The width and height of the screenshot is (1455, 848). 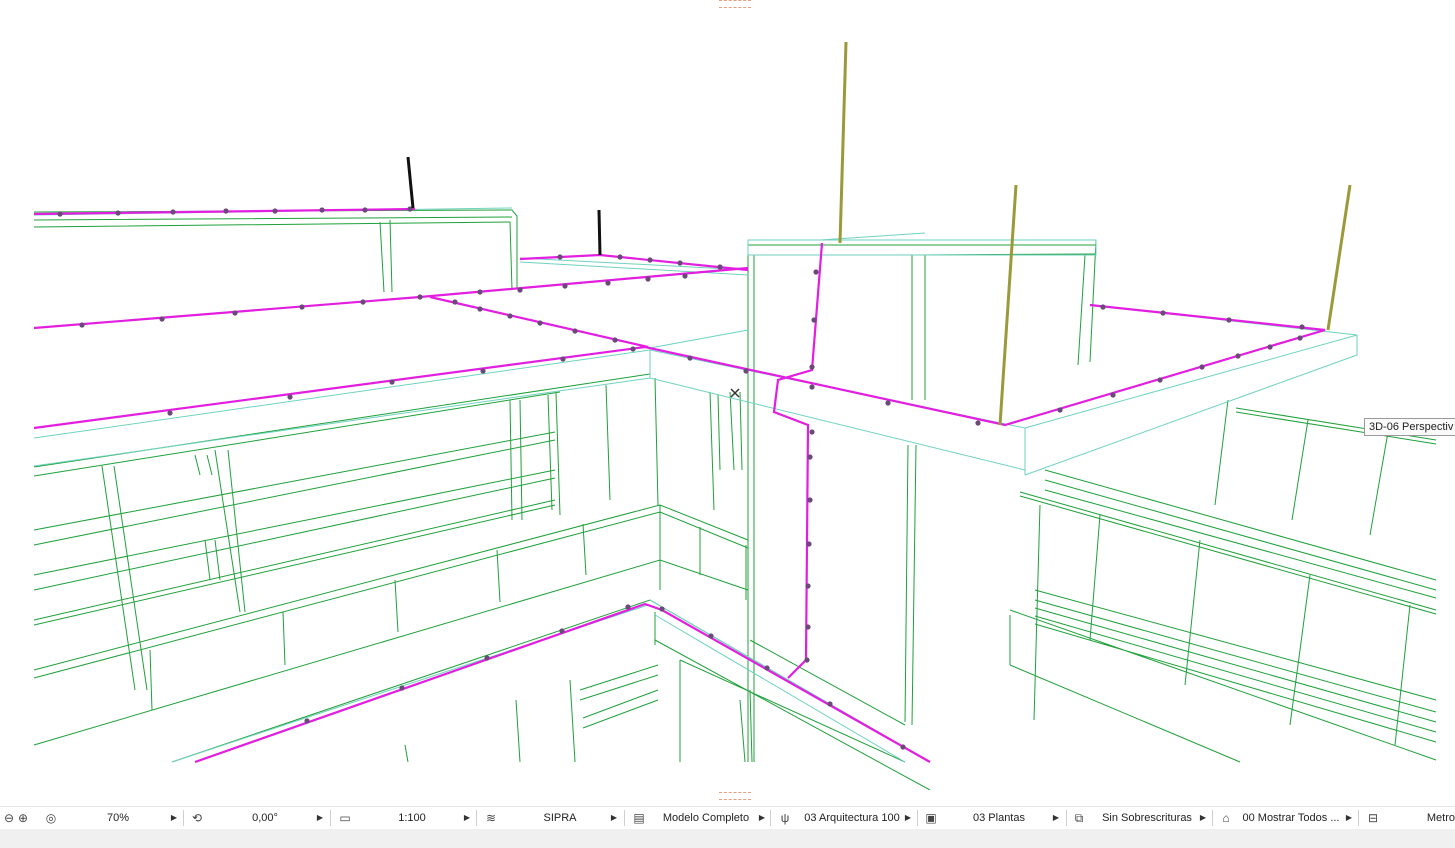 I want to click on rotation-value: 0,00°, so click(x=265, y=818).